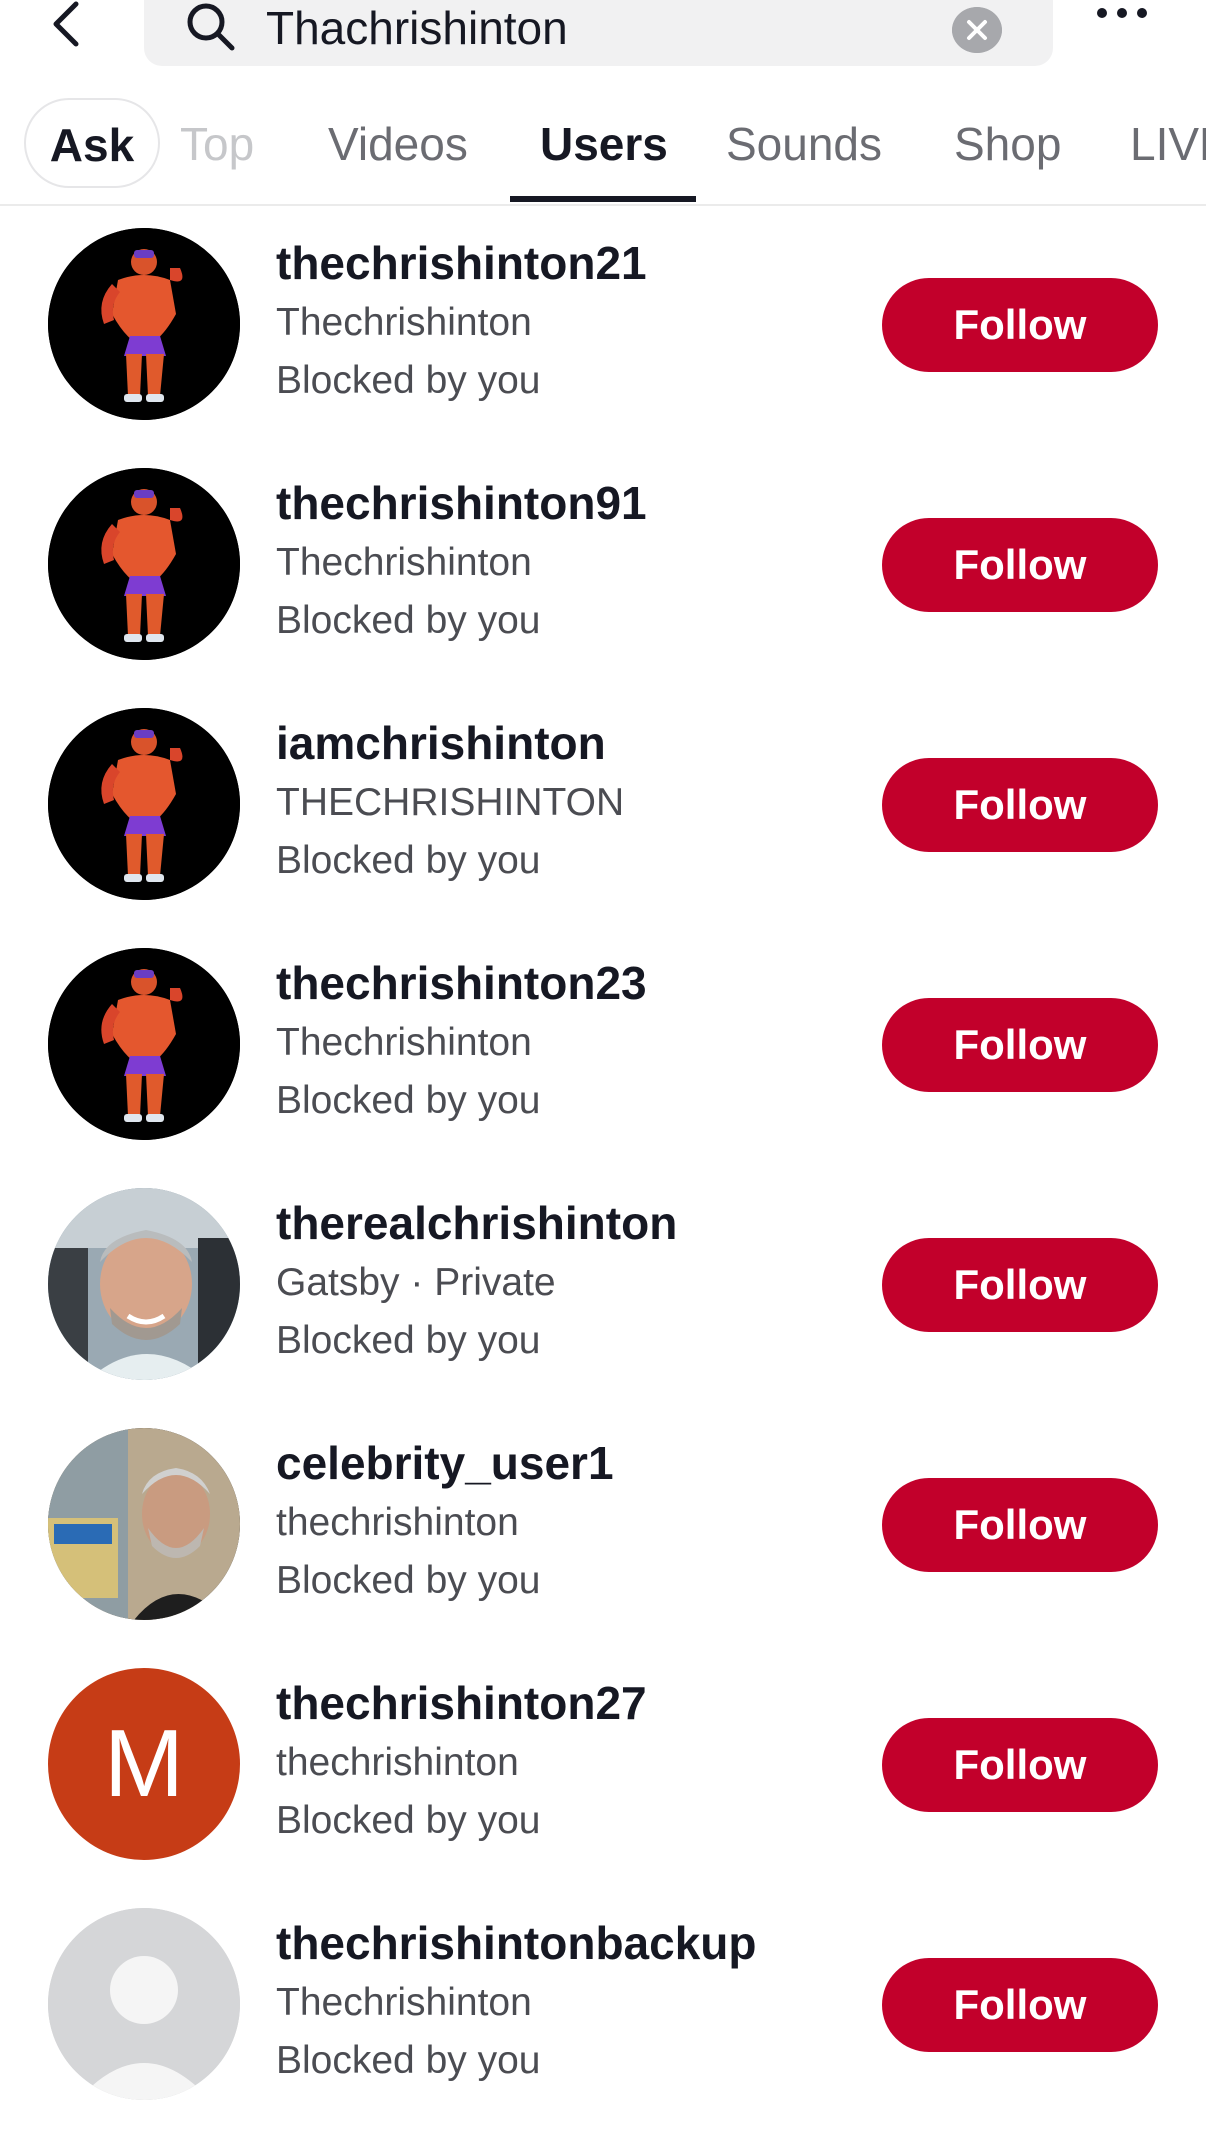  Describe the element at coordinates (461, 1703) in the screenshot. I see `username: thechrishinton27` at that location.